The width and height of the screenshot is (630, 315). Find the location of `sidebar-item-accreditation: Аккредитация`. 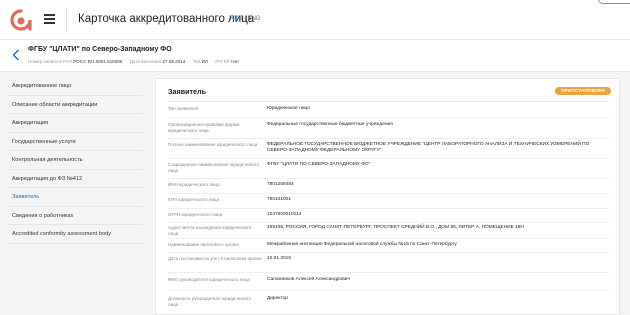

sidebar-item-accreditation: Аккредитация is located at coordinates (75, 123).